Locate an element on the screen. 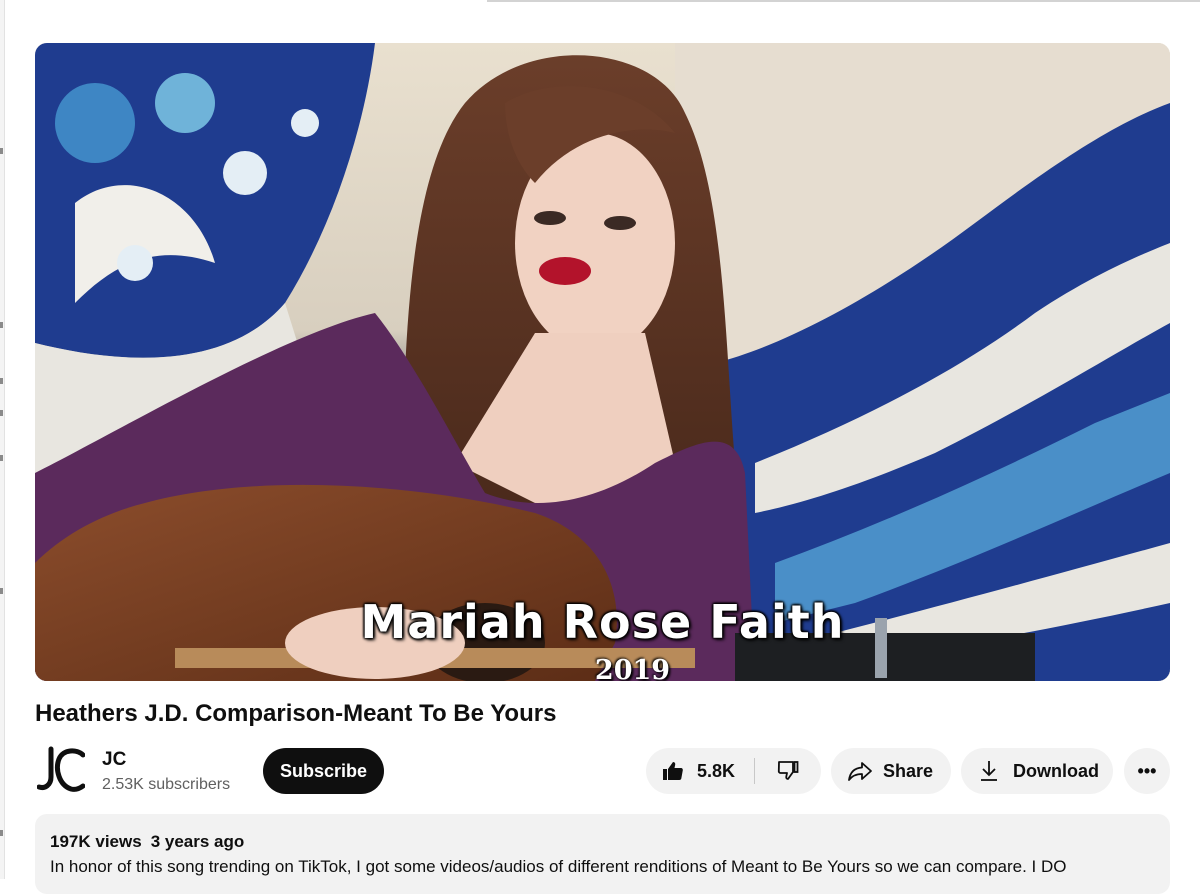 The width and height of the screenshot is (1200, 894). window-top-border is located at coordinates (843, 1).